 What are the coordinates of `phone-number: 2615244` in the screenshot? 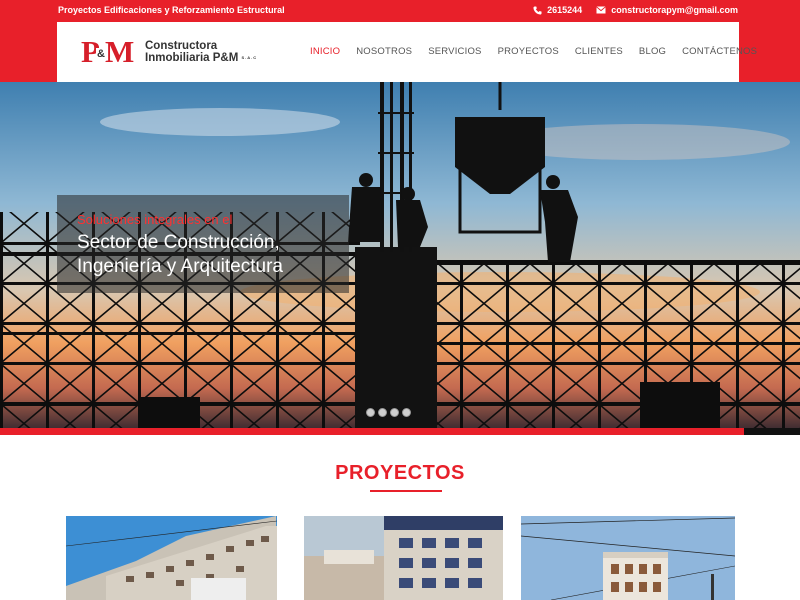 It's located at (565, 10).